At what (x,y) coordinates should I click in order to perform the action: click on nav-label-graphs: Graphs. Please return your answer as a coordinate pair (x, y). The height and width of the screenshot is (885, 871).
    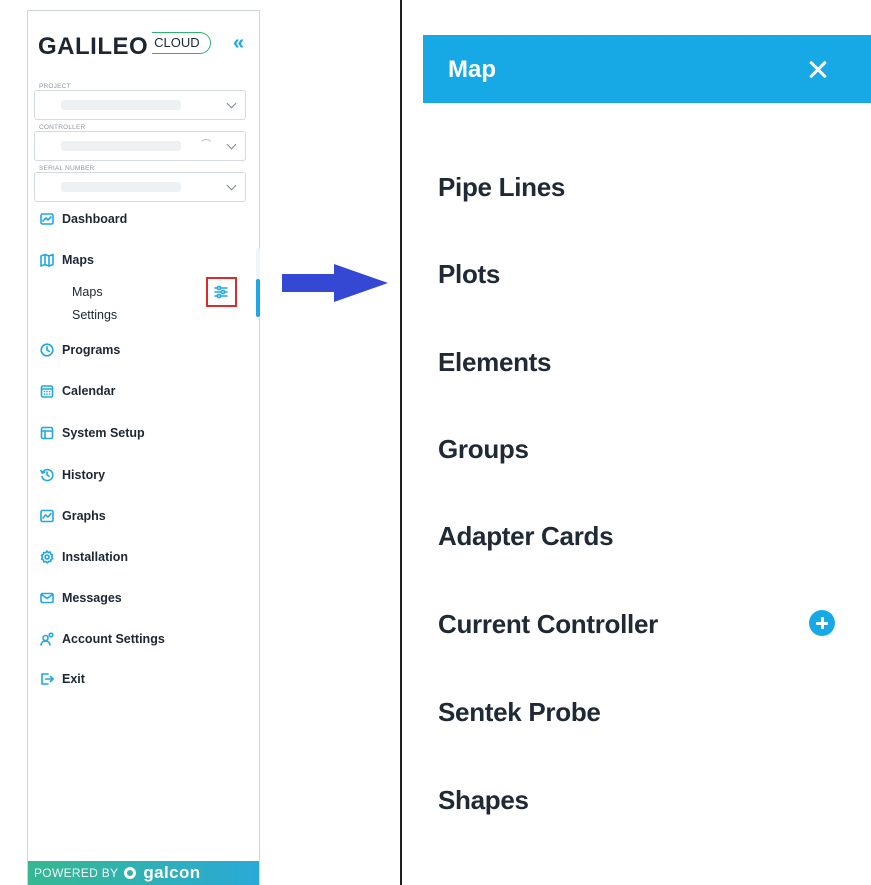
    Looking at the image, I should click on (84, 516).